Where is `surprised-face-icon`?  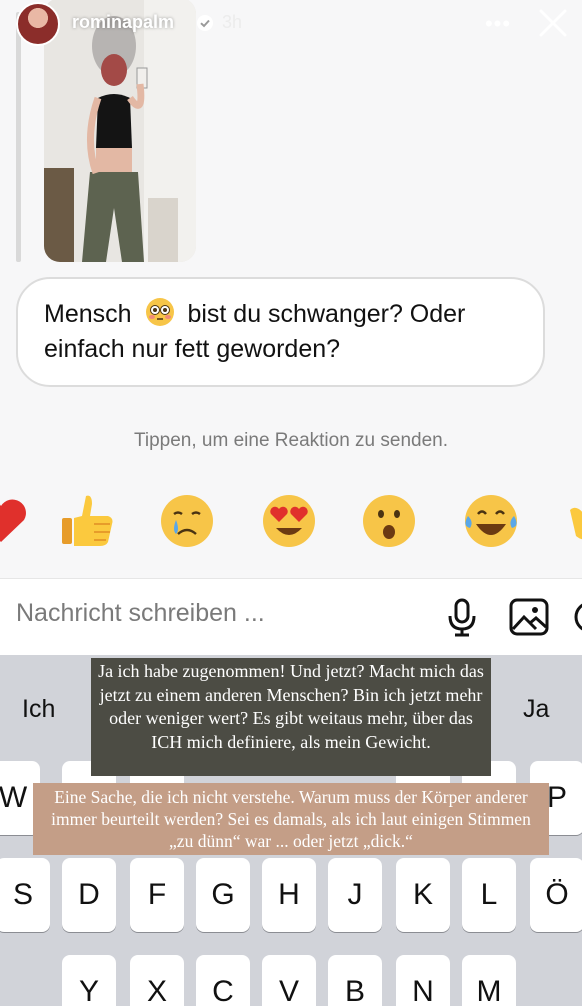
surprised-face-icon is located at coordinates (389, 521).